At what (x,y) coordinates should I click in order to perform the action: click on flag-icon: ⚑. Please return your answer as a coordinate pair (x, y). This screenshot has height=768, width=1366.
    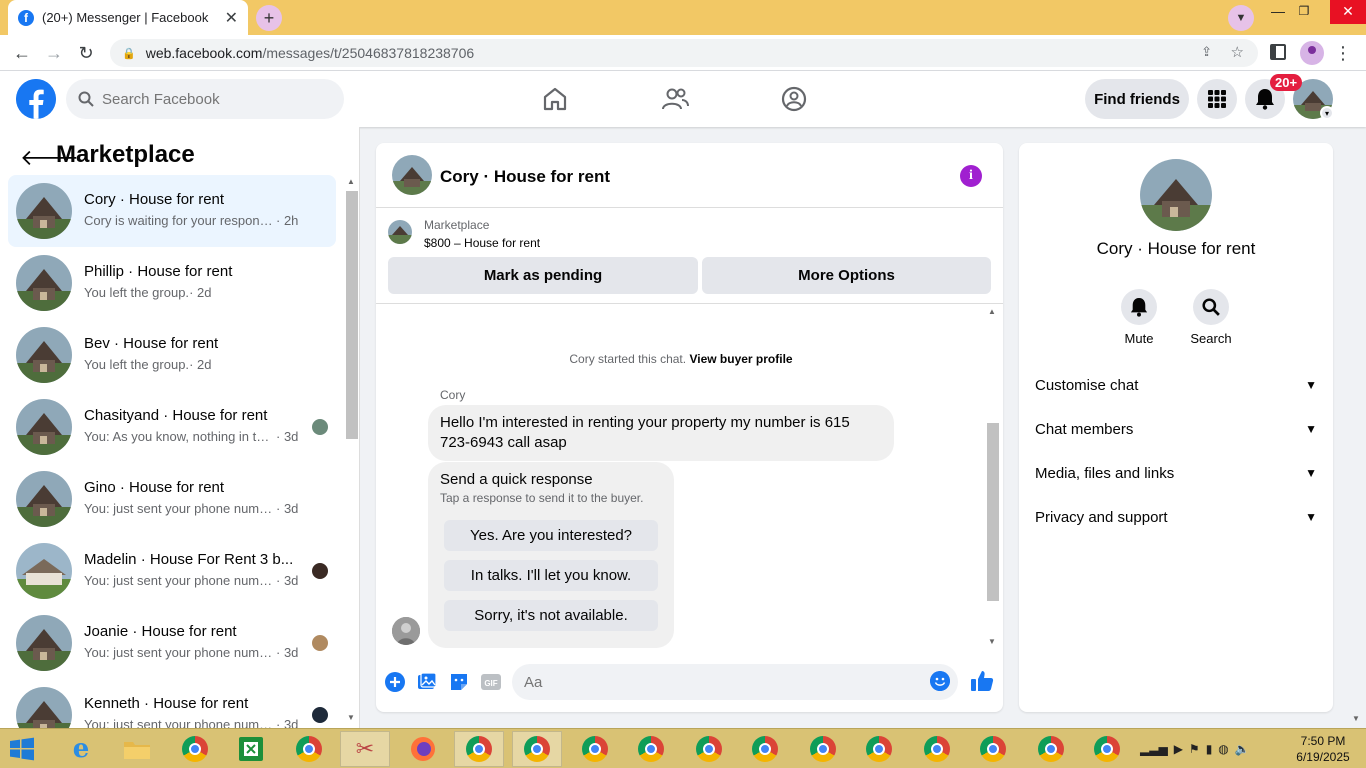
    Looking at the image, I should click on (1194, 749).